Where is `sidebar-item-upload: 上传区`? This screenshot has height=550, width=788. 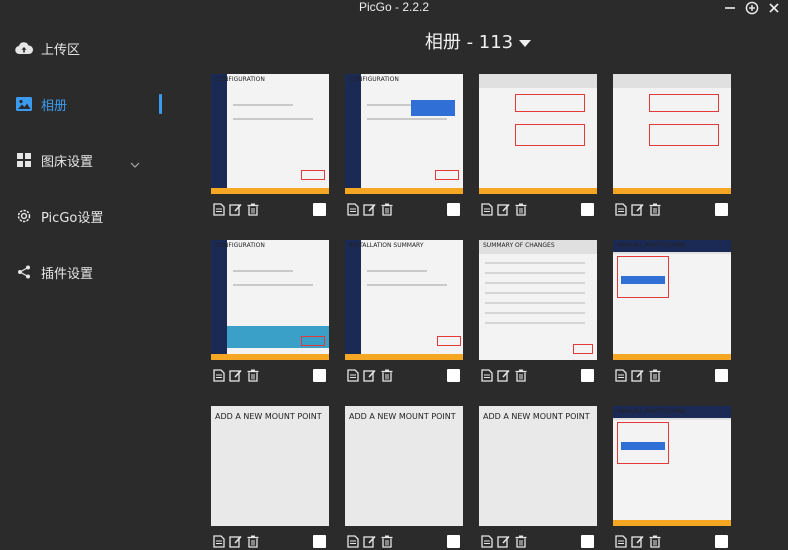 sidebar-item-upload: 上传区 is located at coordinates (84, 48).